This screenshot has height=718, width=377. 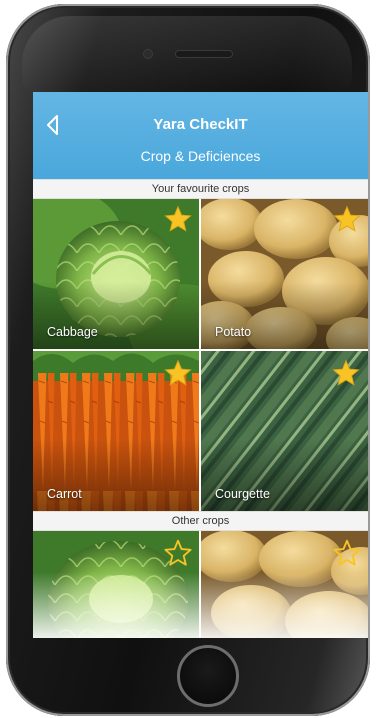 I want to click on earpiece-speaker, so click(x=204, y=54).